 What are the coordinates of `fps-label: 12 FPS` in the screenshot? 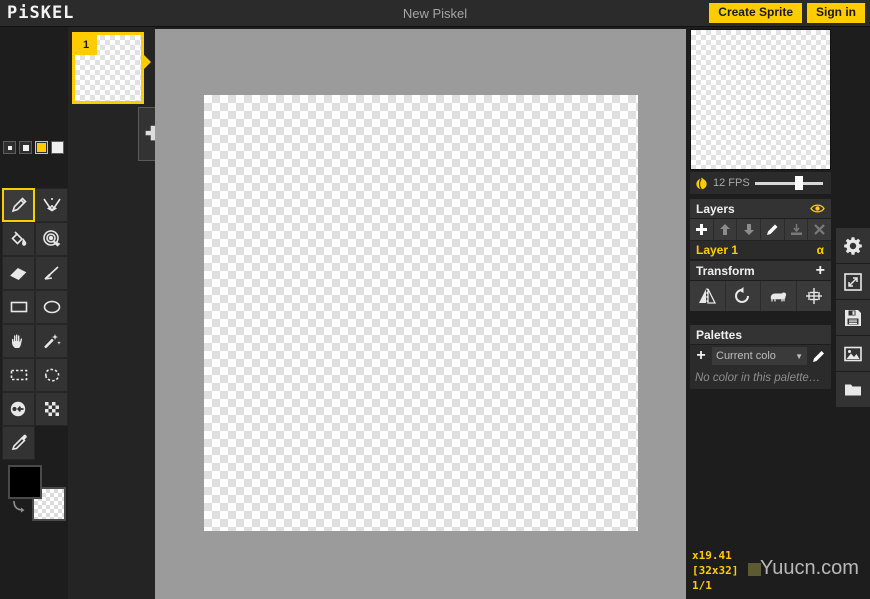 It's located at (731, 183).